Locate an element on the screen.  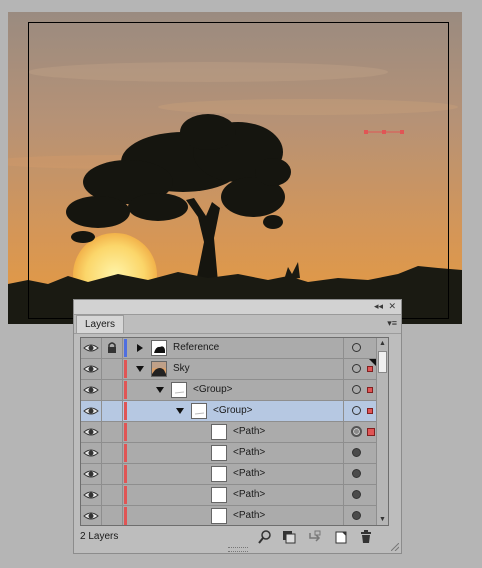
lock-icon is located at coordinates (112, 347).